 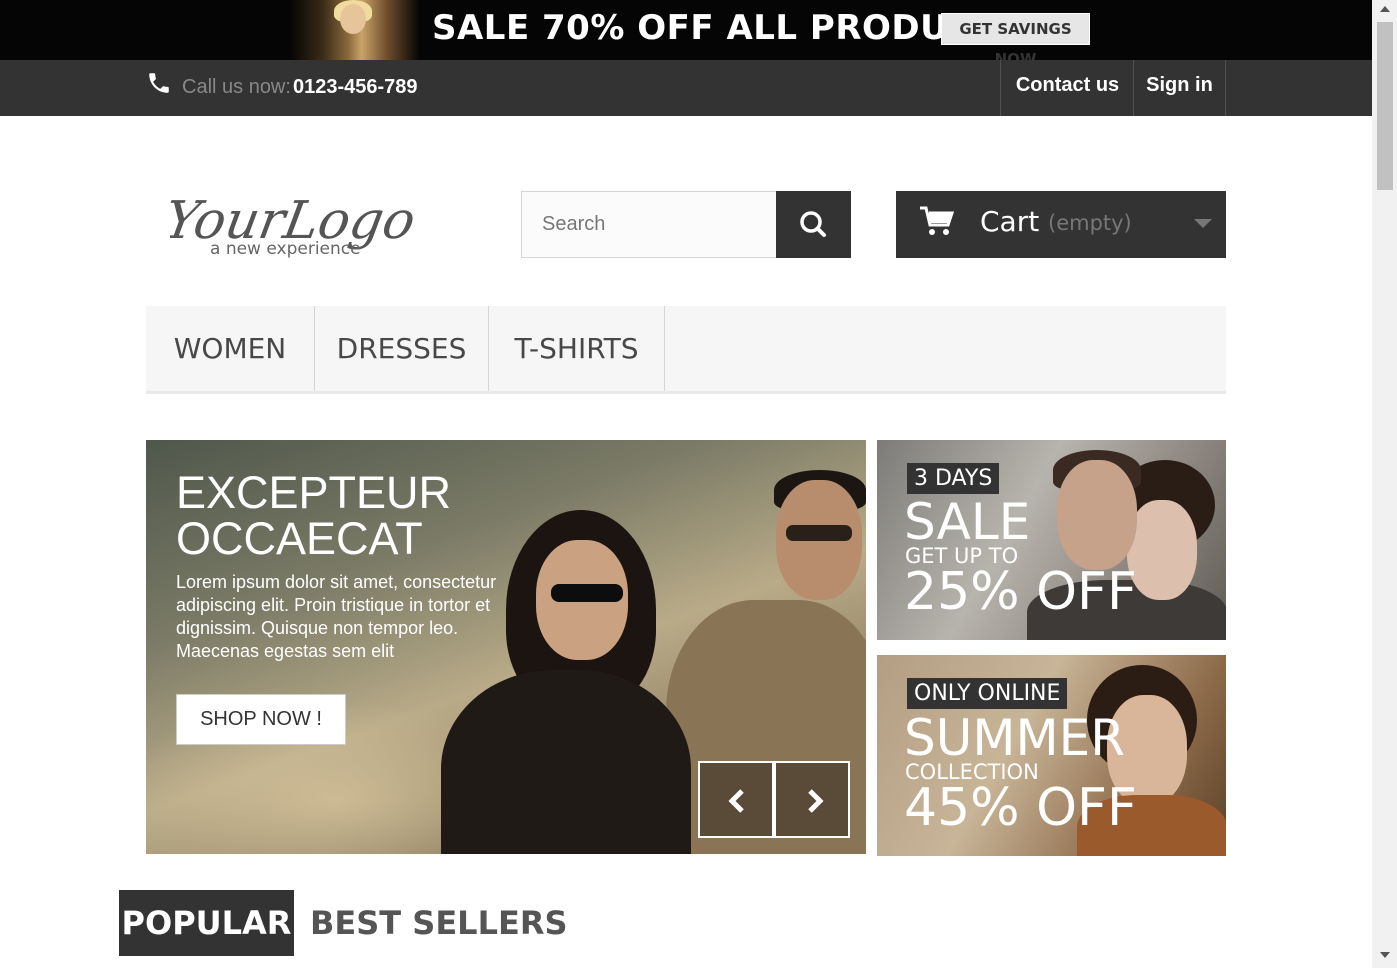 I want to click on contact-us-link: Contact us, so click(x=1067, y=88).